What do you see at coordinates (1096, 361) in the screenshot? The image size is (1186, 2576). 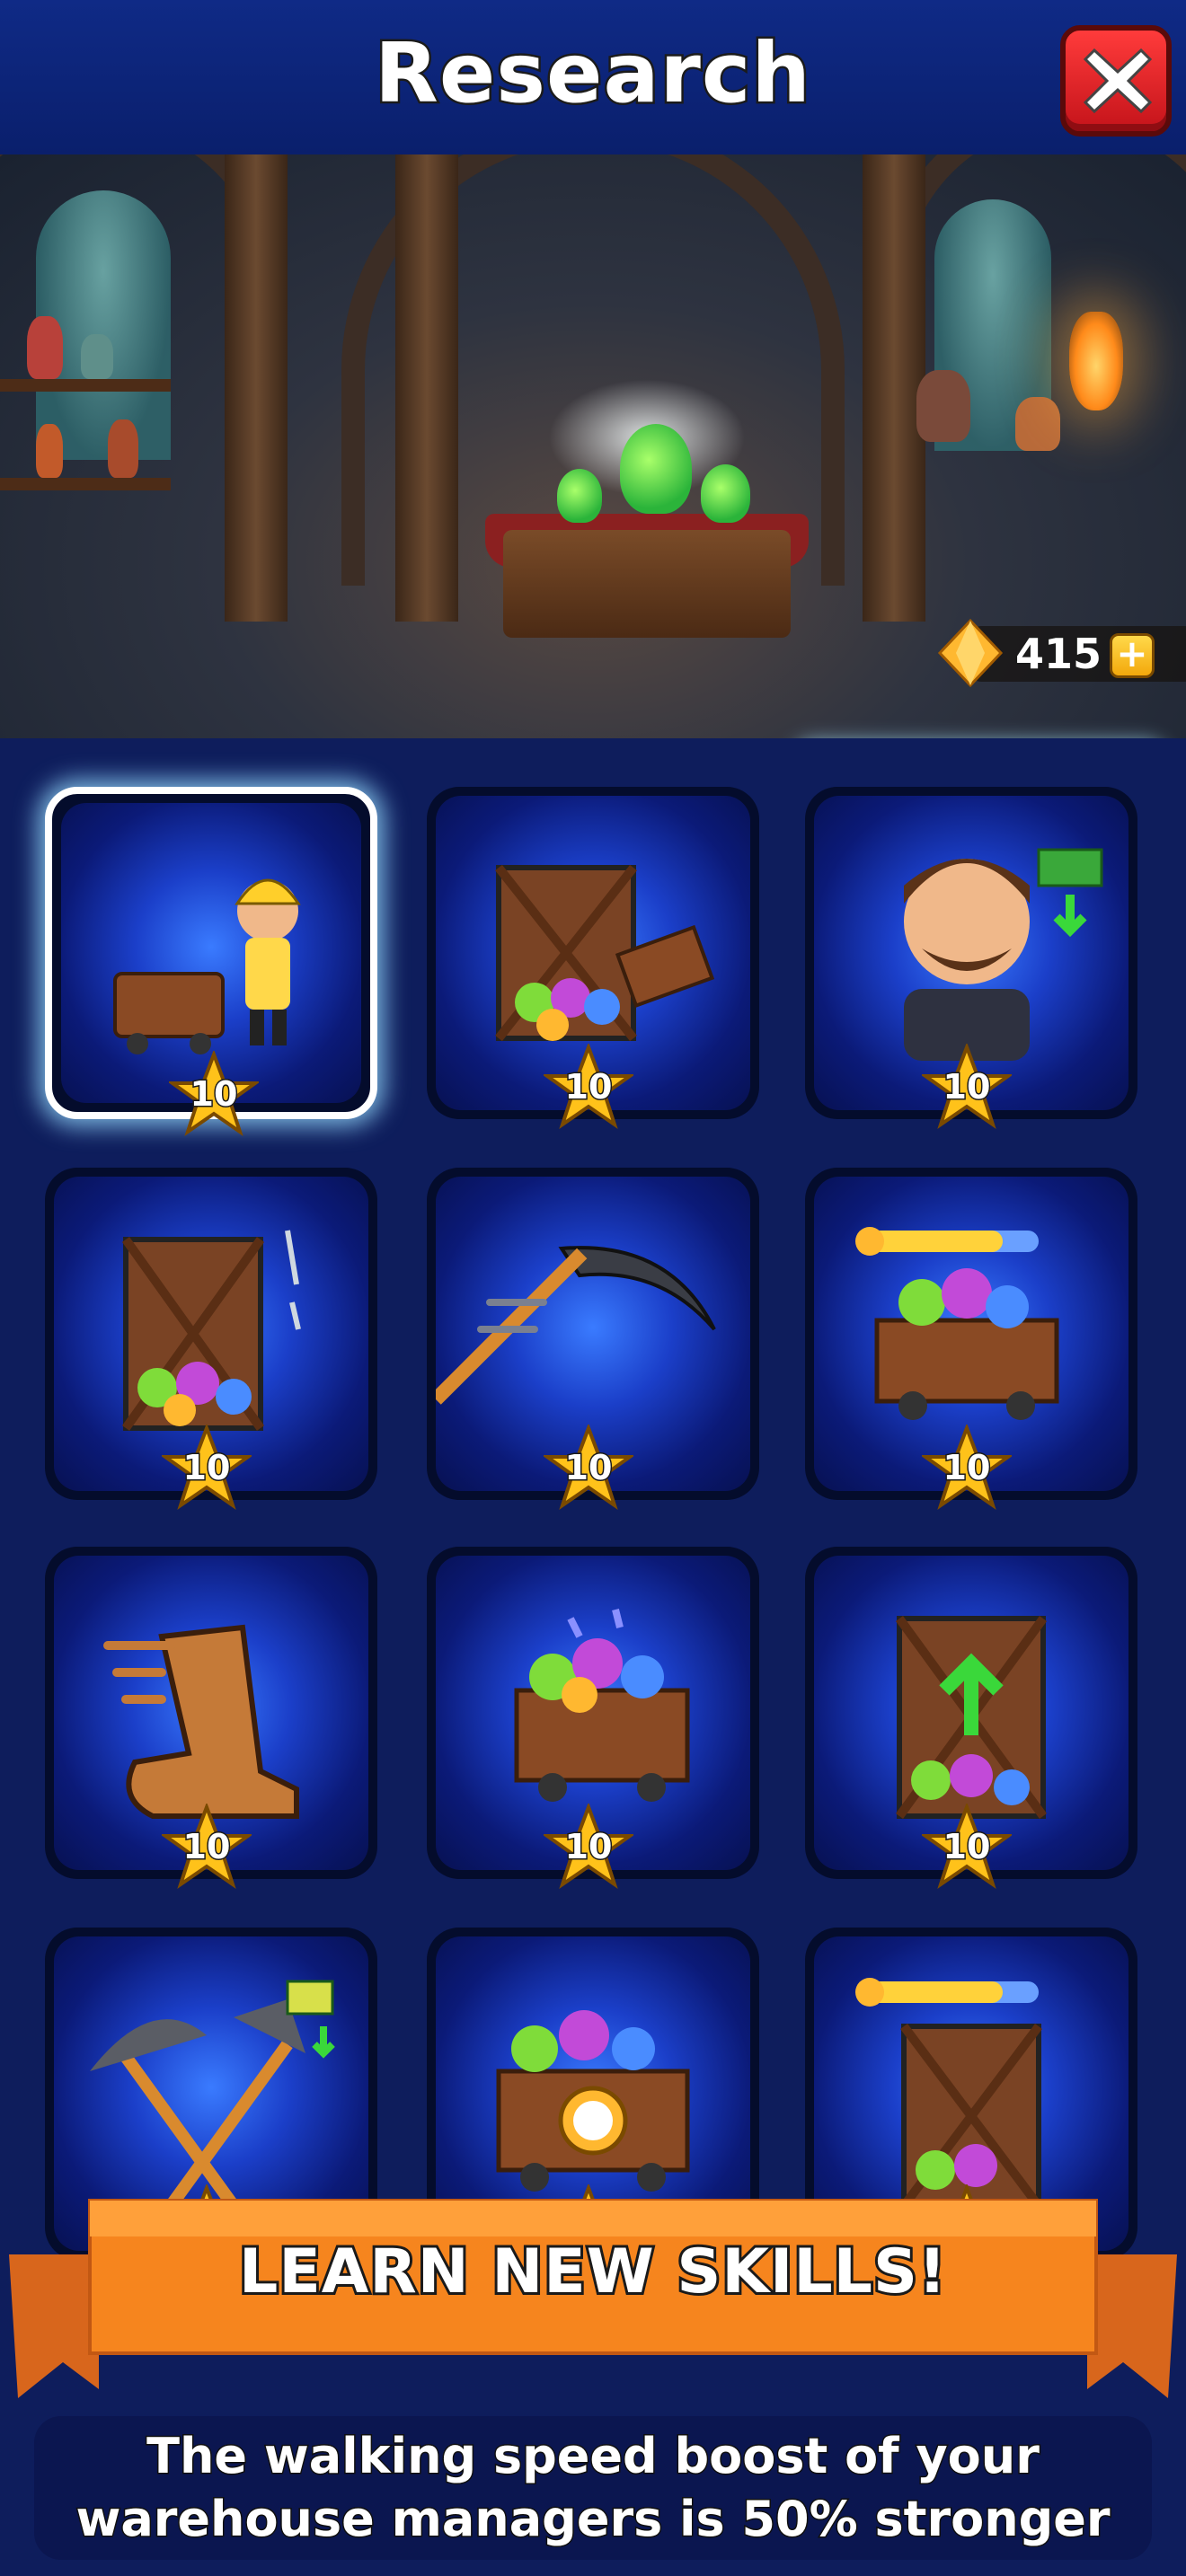 I see `oil-lamp` at bounding box center [1096, 361].